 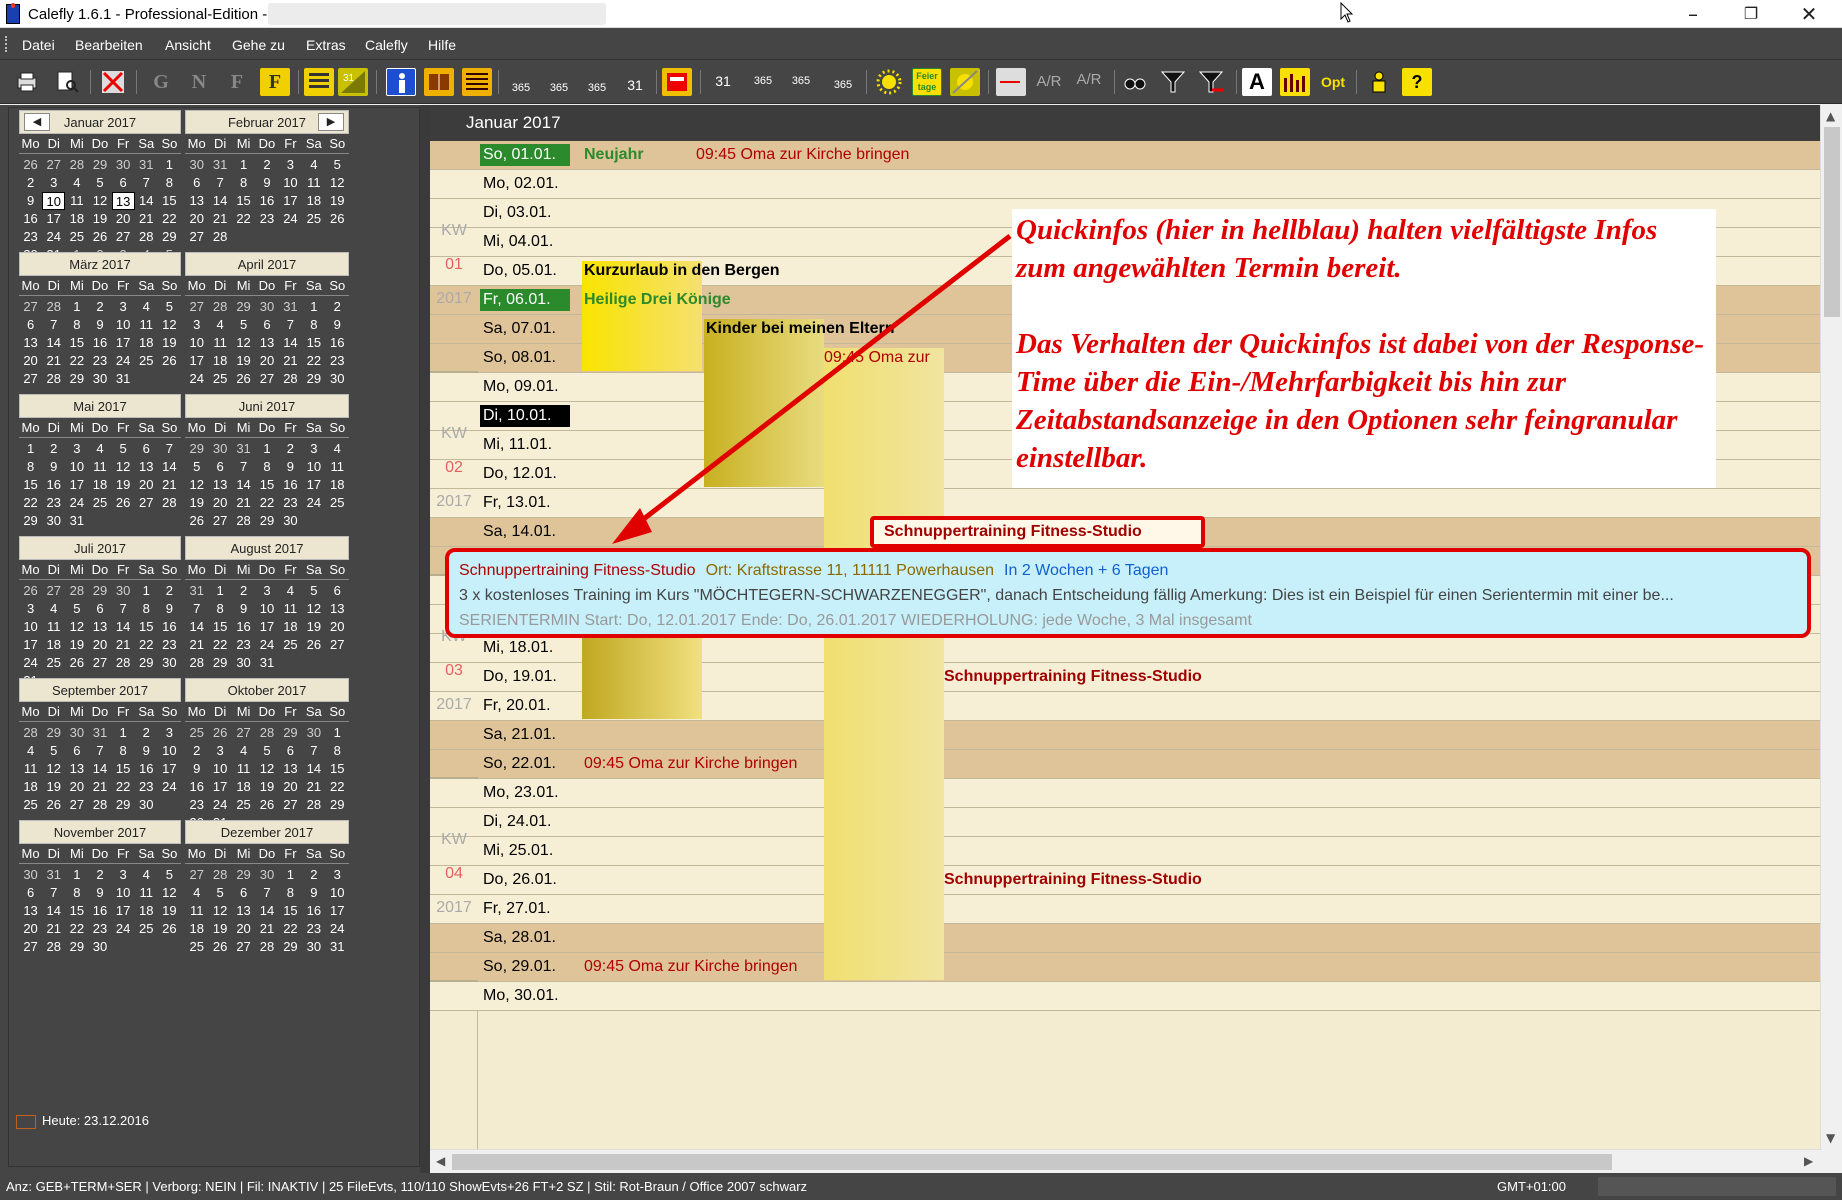 I want to click on today-indicator: Heute: 23.12.2016, so click(x=82, y=1121).